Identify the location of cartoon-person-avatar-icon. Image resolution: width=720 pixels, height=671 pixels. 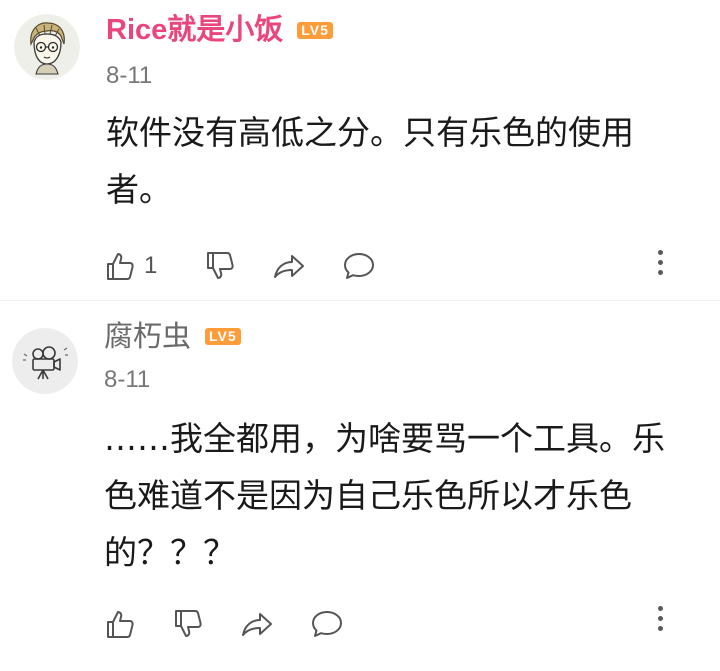
(47, 47).